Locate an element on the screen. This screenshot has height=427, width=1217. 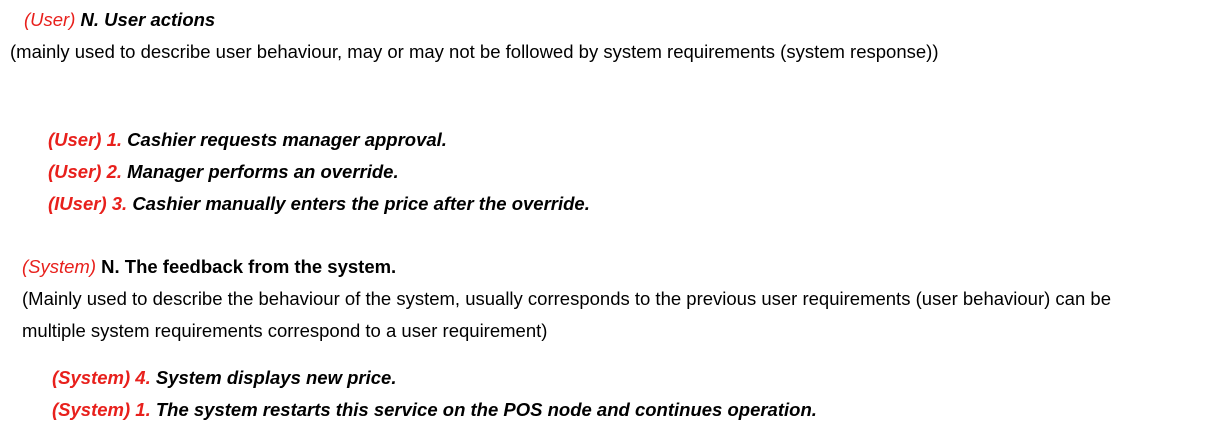
system-item-4: (System) 4. System displays new price. is located at coordinates (224, 378).